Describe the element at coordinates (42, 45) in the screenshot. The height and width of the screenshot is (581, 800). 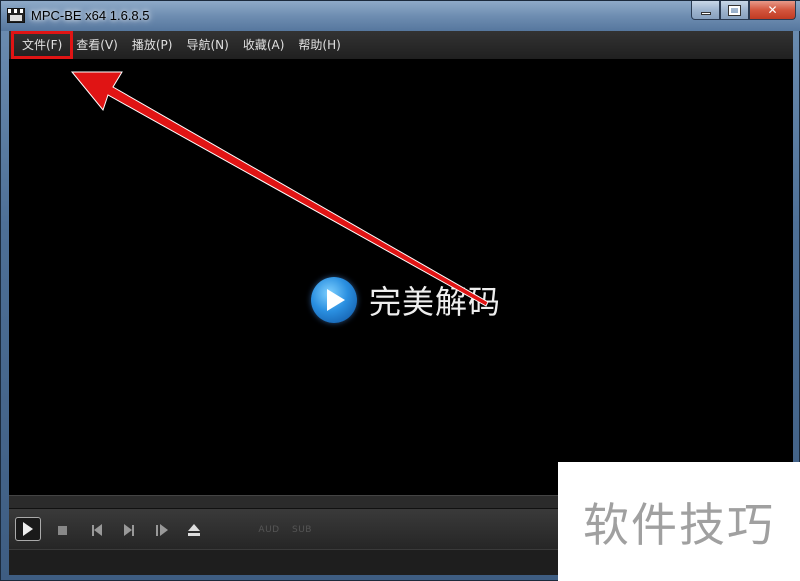
I see `menu-file: 文件(F)` at that location.